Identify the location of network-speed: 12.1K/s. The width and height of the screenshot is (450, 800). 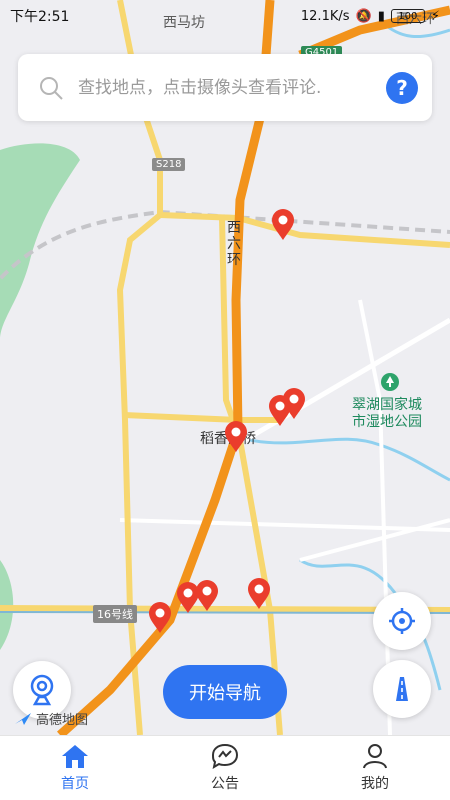
(325, 16).